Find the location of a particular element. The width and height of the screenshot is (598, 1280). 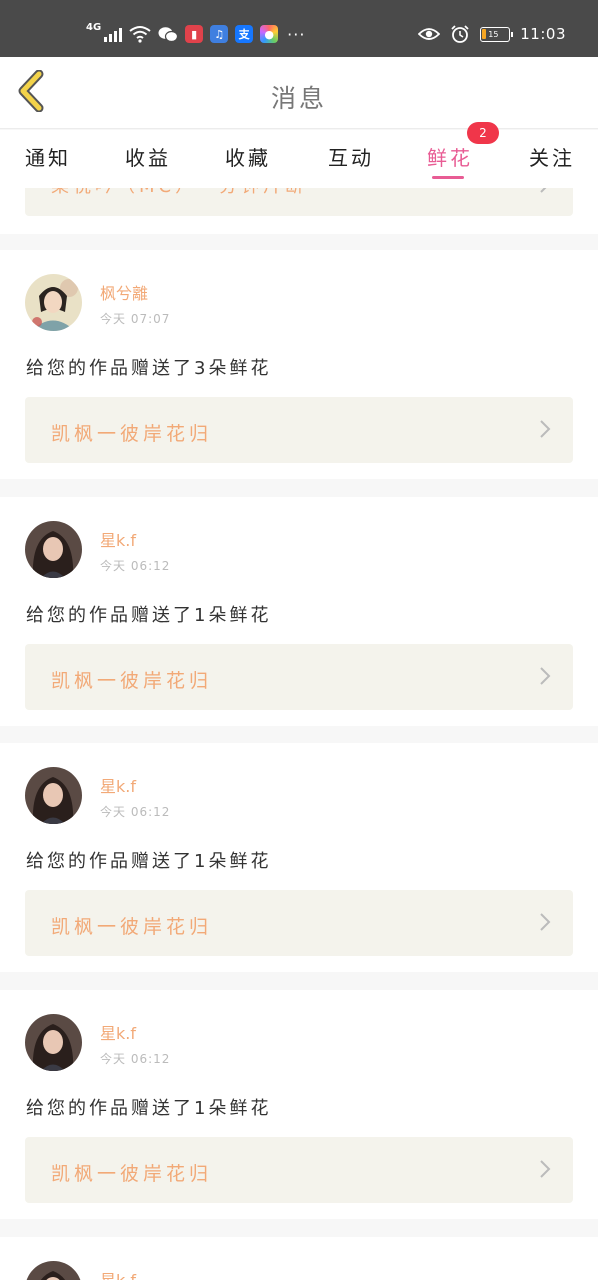

work-link: 梁祝吟（MC）一分钟片断 is located at coordinates (299, 202).